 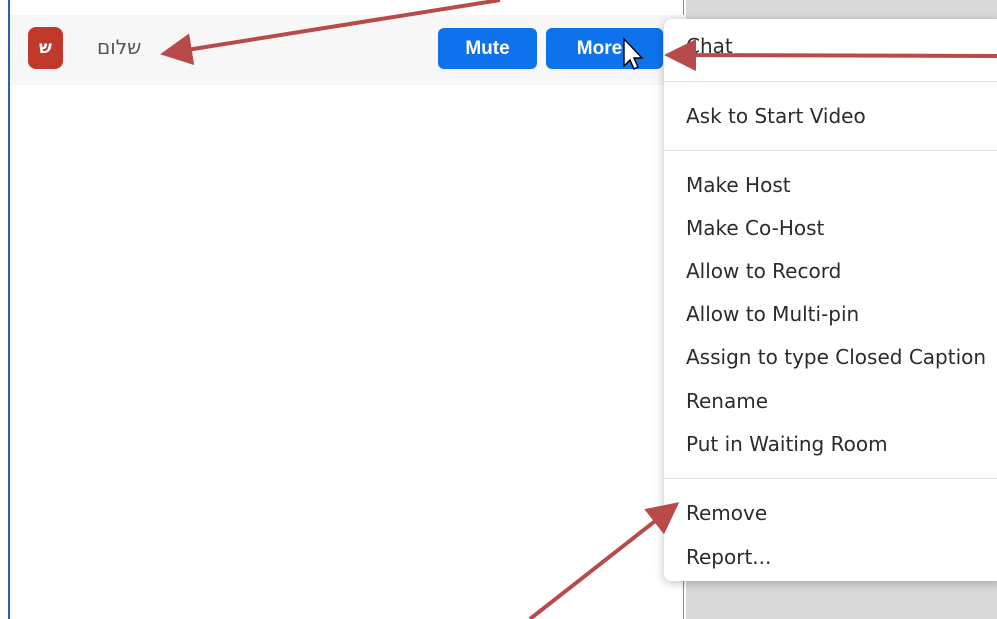 I want to click on menu-item-chat: Chat, so click(x=709, y=46).